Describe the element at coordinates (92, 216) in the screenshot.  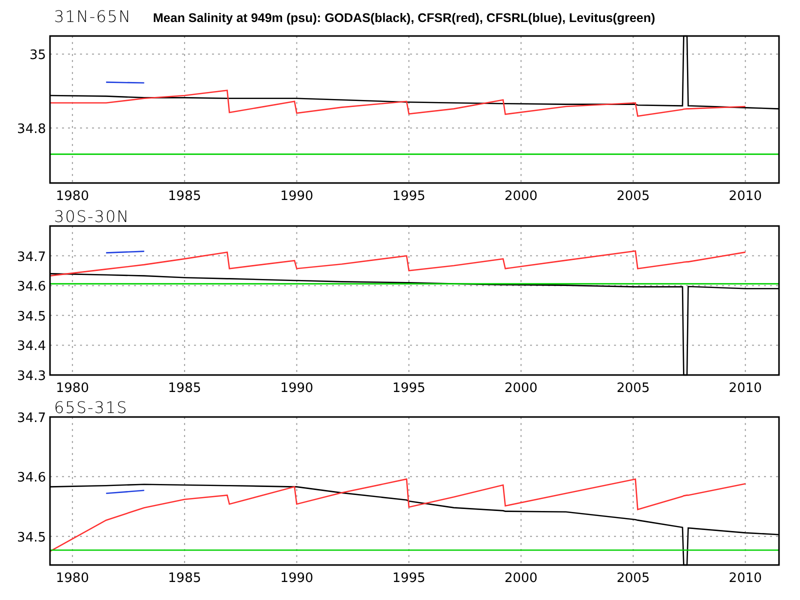
I see `region-label: 30S-30N` at that location.